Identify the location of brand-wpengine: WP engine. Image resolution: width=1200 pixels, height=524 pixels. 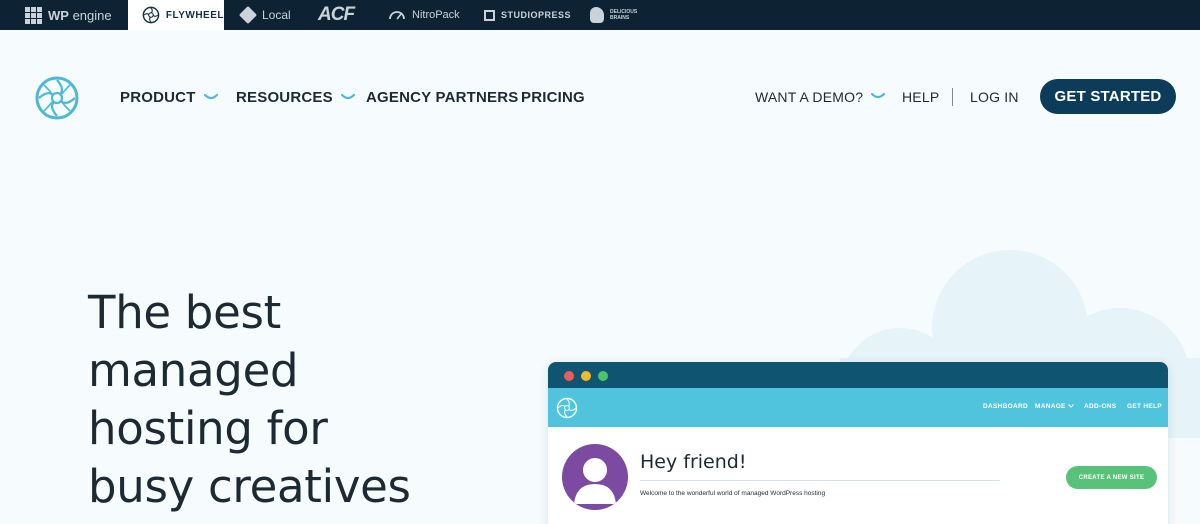
(68, 15).